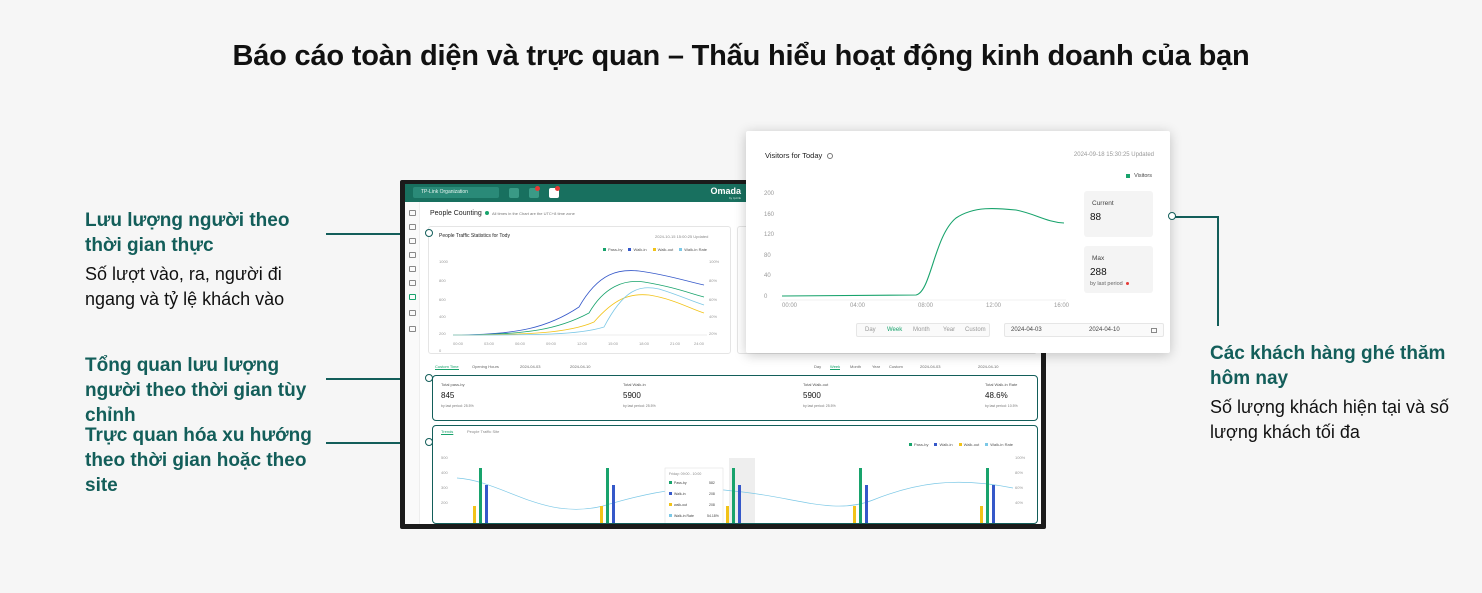 The image size is (1482, 593). I want to click on home-icon, so click(514, 193).